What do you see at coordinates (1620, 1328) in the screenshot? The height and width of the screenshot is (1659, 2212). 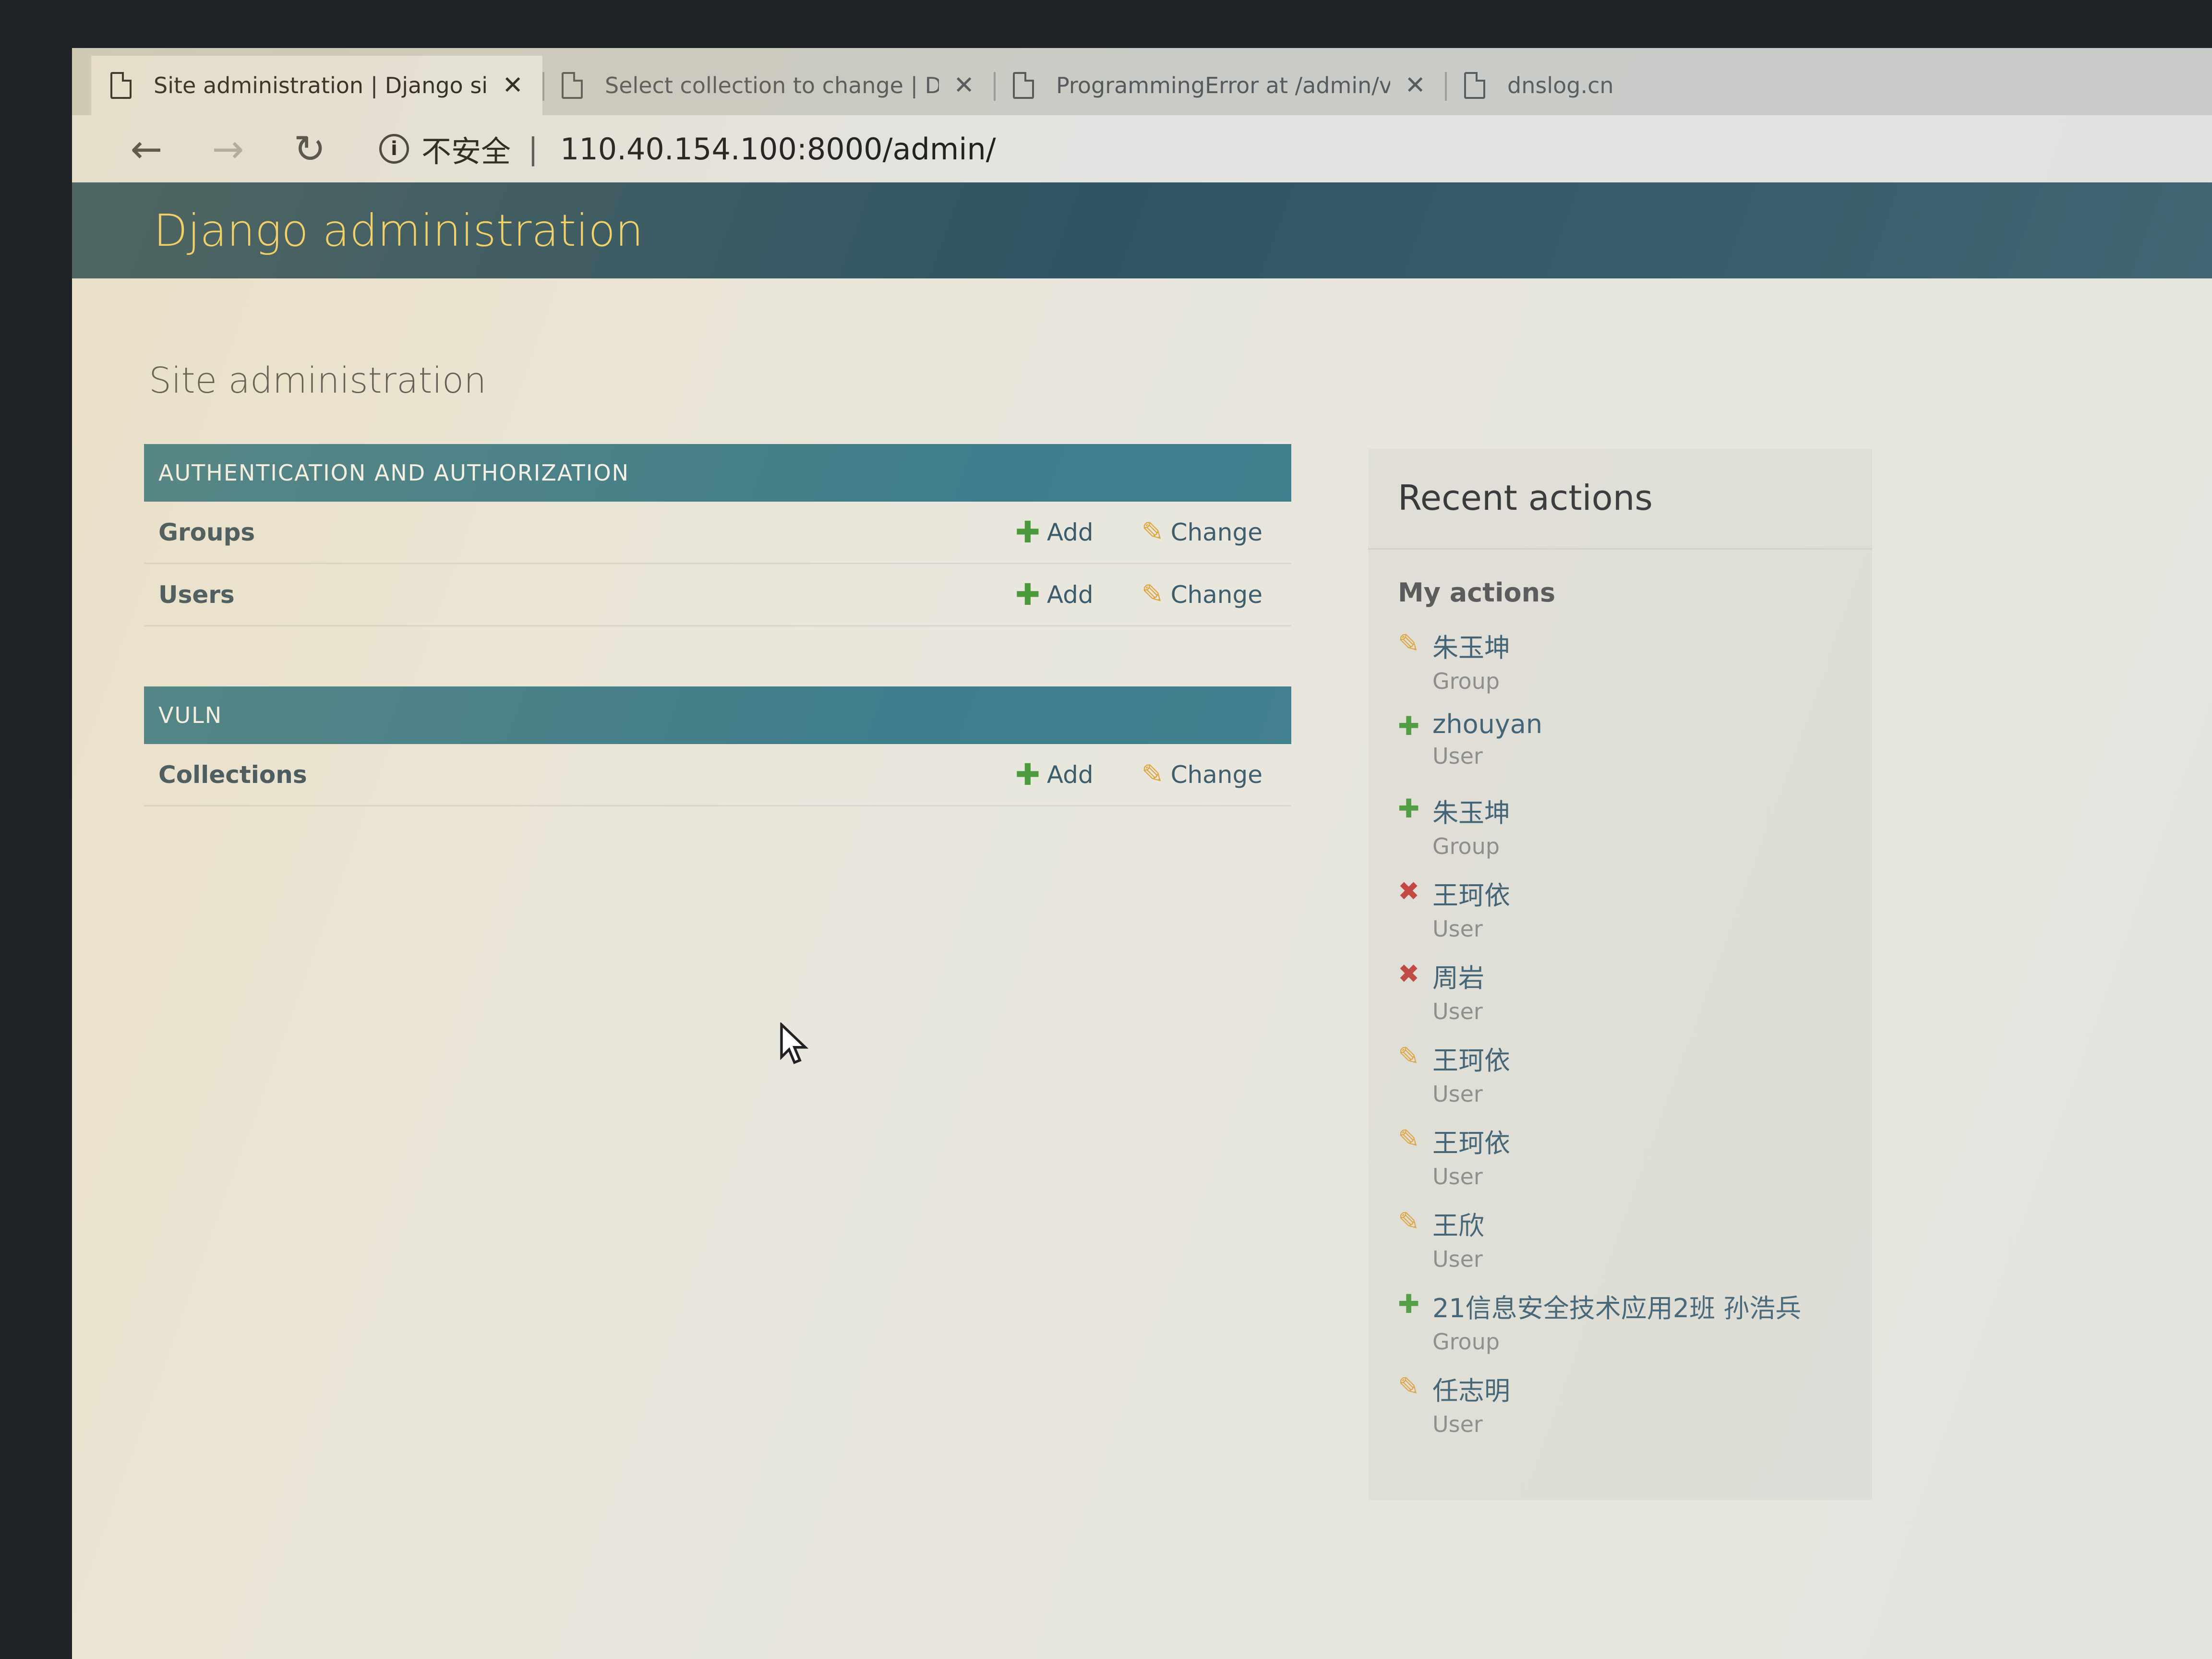 I see `action-item: ✚ 21信息安全技术应用2班 孙浩兵 Group` at bounding box center [1620, 1328].